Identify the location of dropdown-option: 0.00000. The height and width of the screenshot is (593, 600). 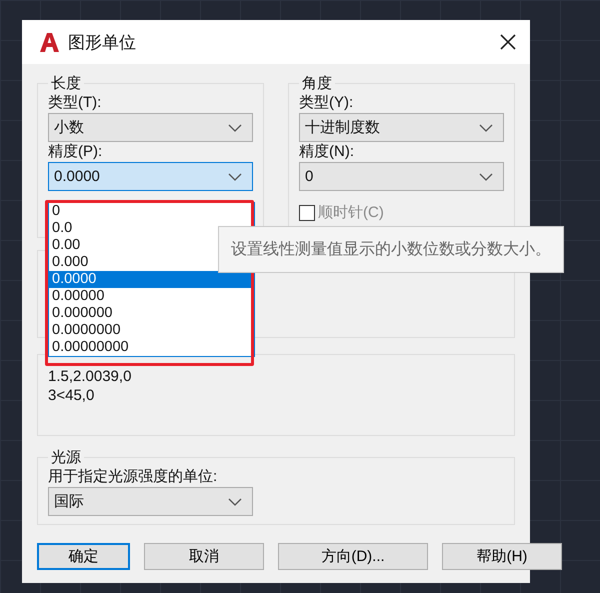
(151, 296).